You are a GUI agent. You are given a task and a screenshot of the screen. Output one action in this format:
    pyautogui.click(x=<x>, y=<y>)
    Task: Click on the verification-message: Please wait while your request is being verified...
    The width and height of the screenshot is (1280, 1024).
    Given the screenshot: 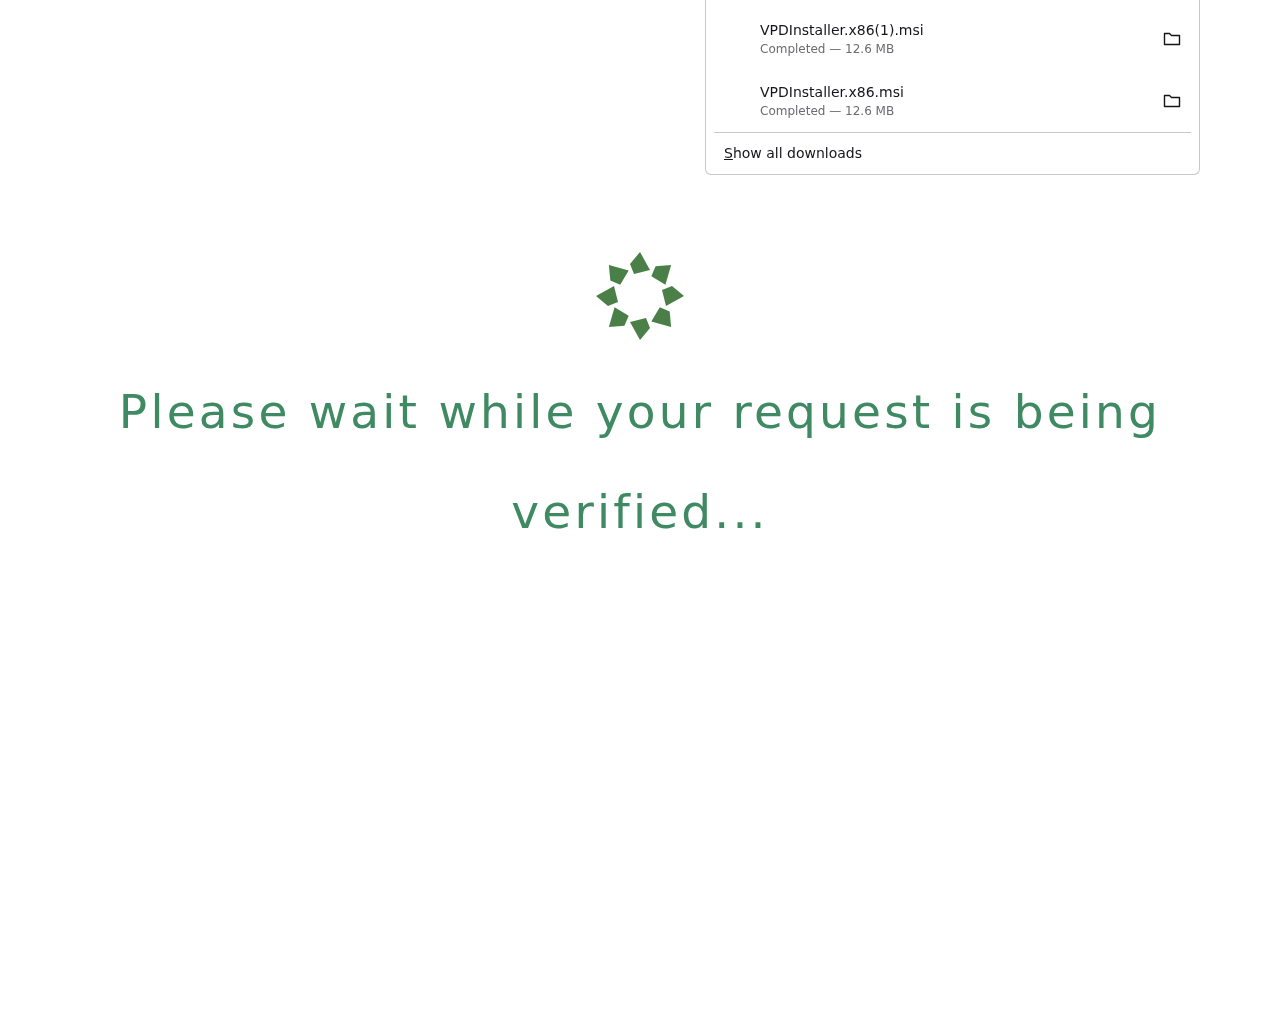 What is the action you would take?
    pyautogui.click(x=640, y=462)
    